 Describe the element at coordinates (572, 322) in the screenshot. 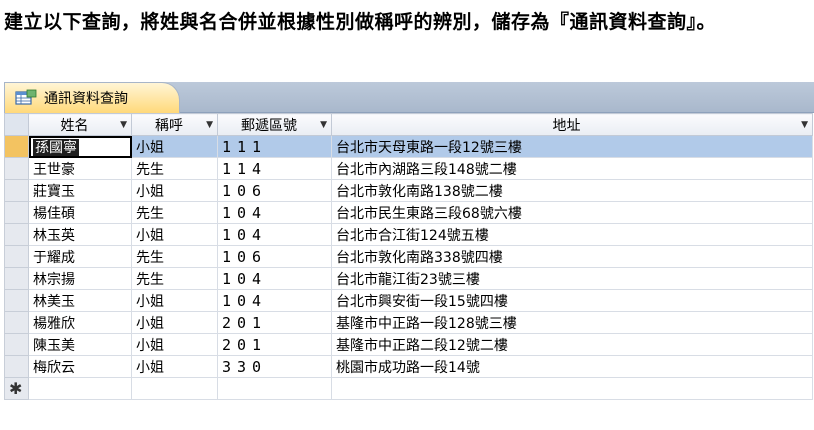

I see `cell-address: 基隆市中正路一段128號三樓` at that location.